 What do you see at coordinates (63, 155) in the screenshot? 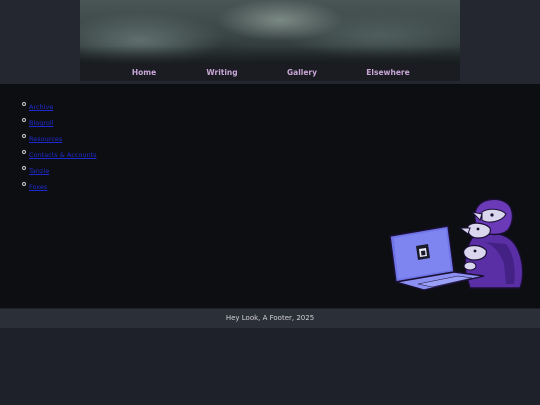
I see `link-contacts: Contacts & Accounts` at bounding box center [63, 155].